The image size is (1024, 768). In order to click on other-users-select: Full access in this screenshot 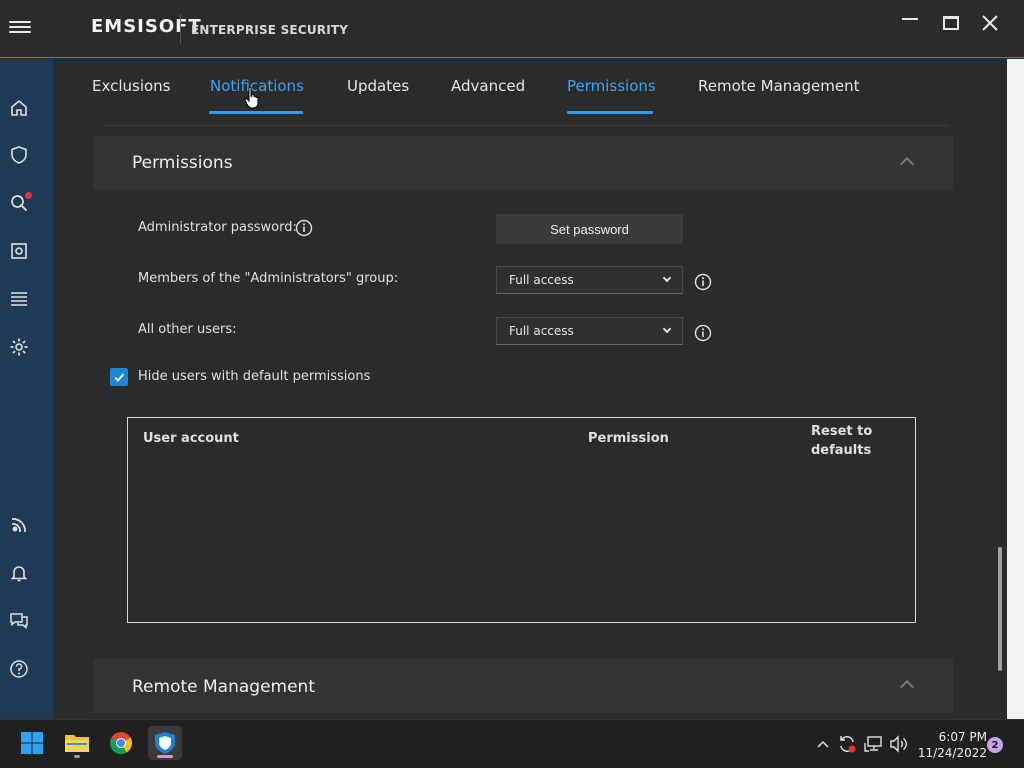, I will do `click(589, 331)`.